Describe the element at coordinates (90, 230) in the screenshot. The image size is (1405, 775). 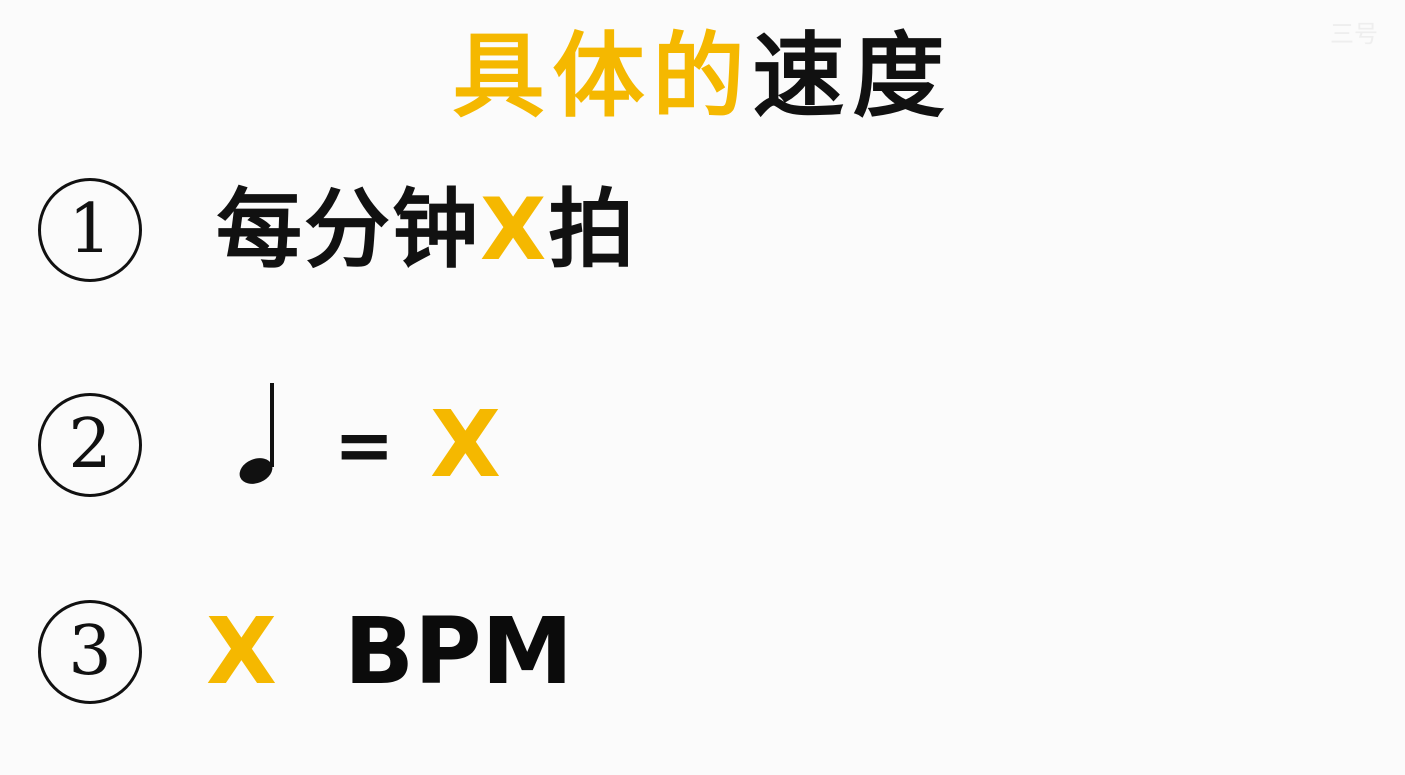
I see `item-number-1: 1` at that location.